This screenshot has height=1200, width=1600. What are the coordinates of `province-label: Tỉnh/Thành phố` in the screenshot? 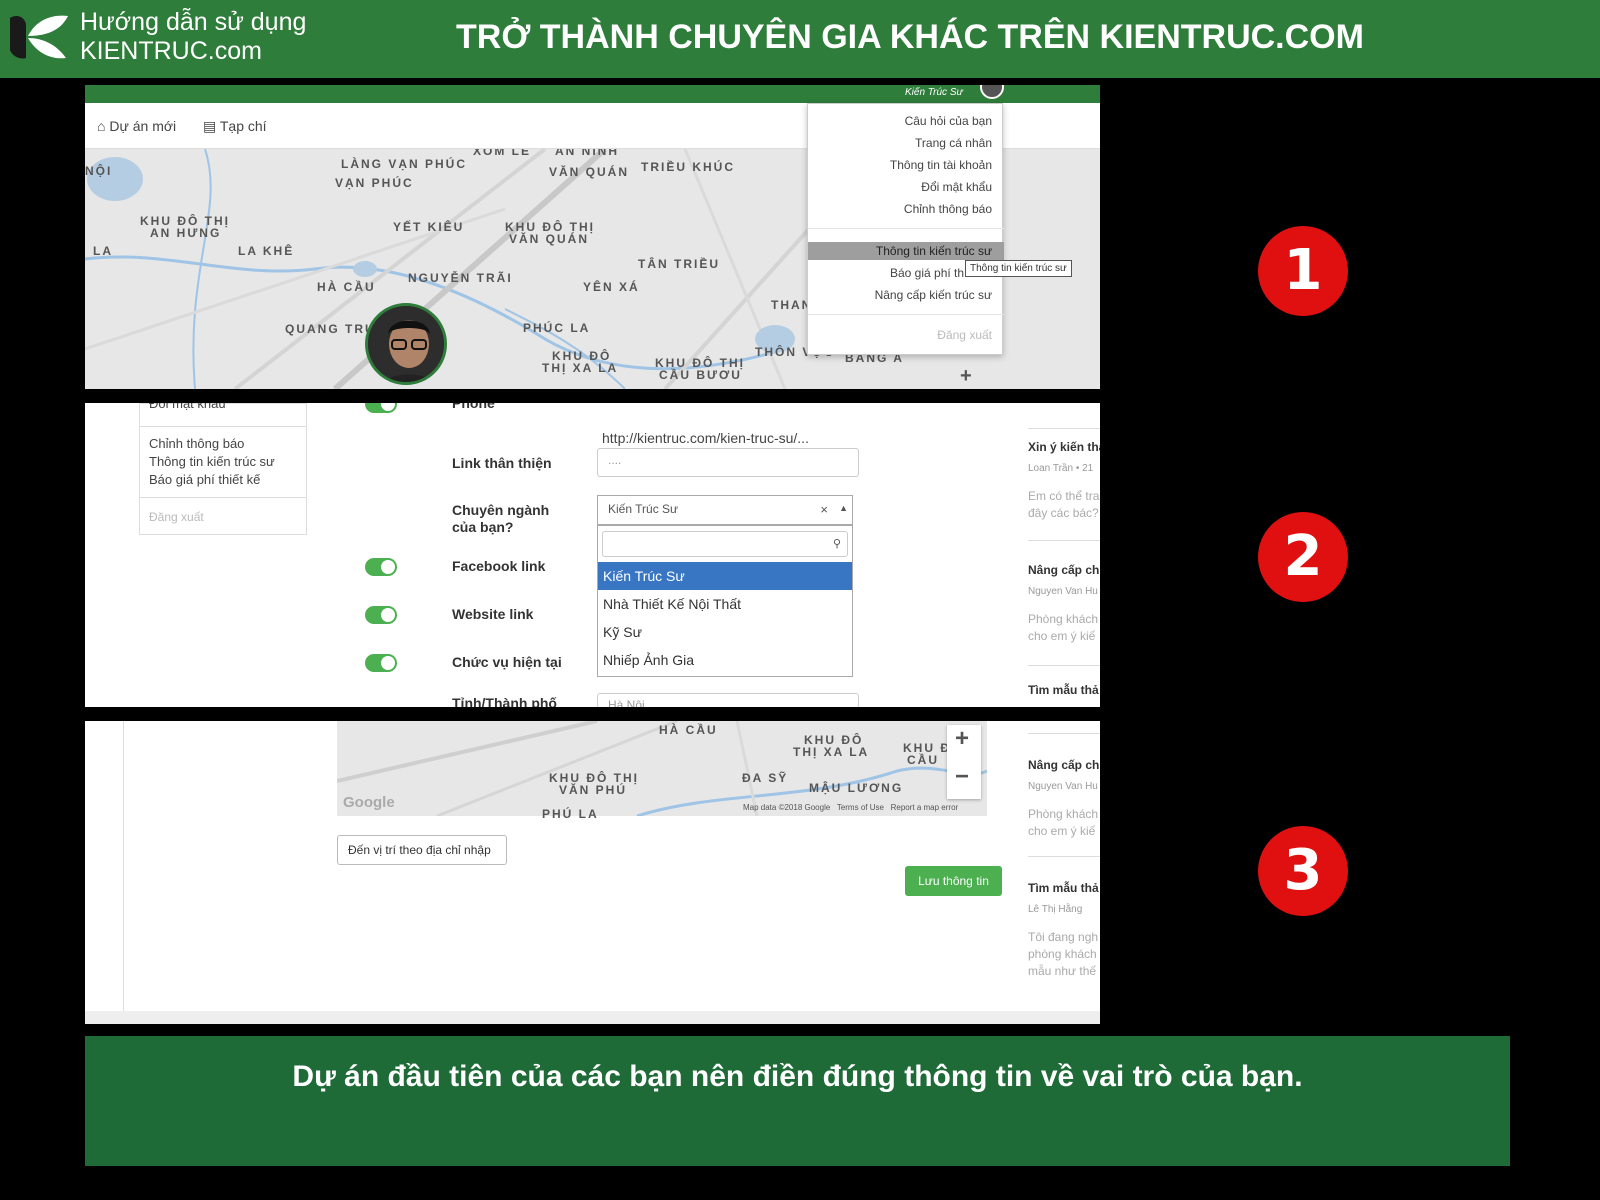 It's located at (504, 701).